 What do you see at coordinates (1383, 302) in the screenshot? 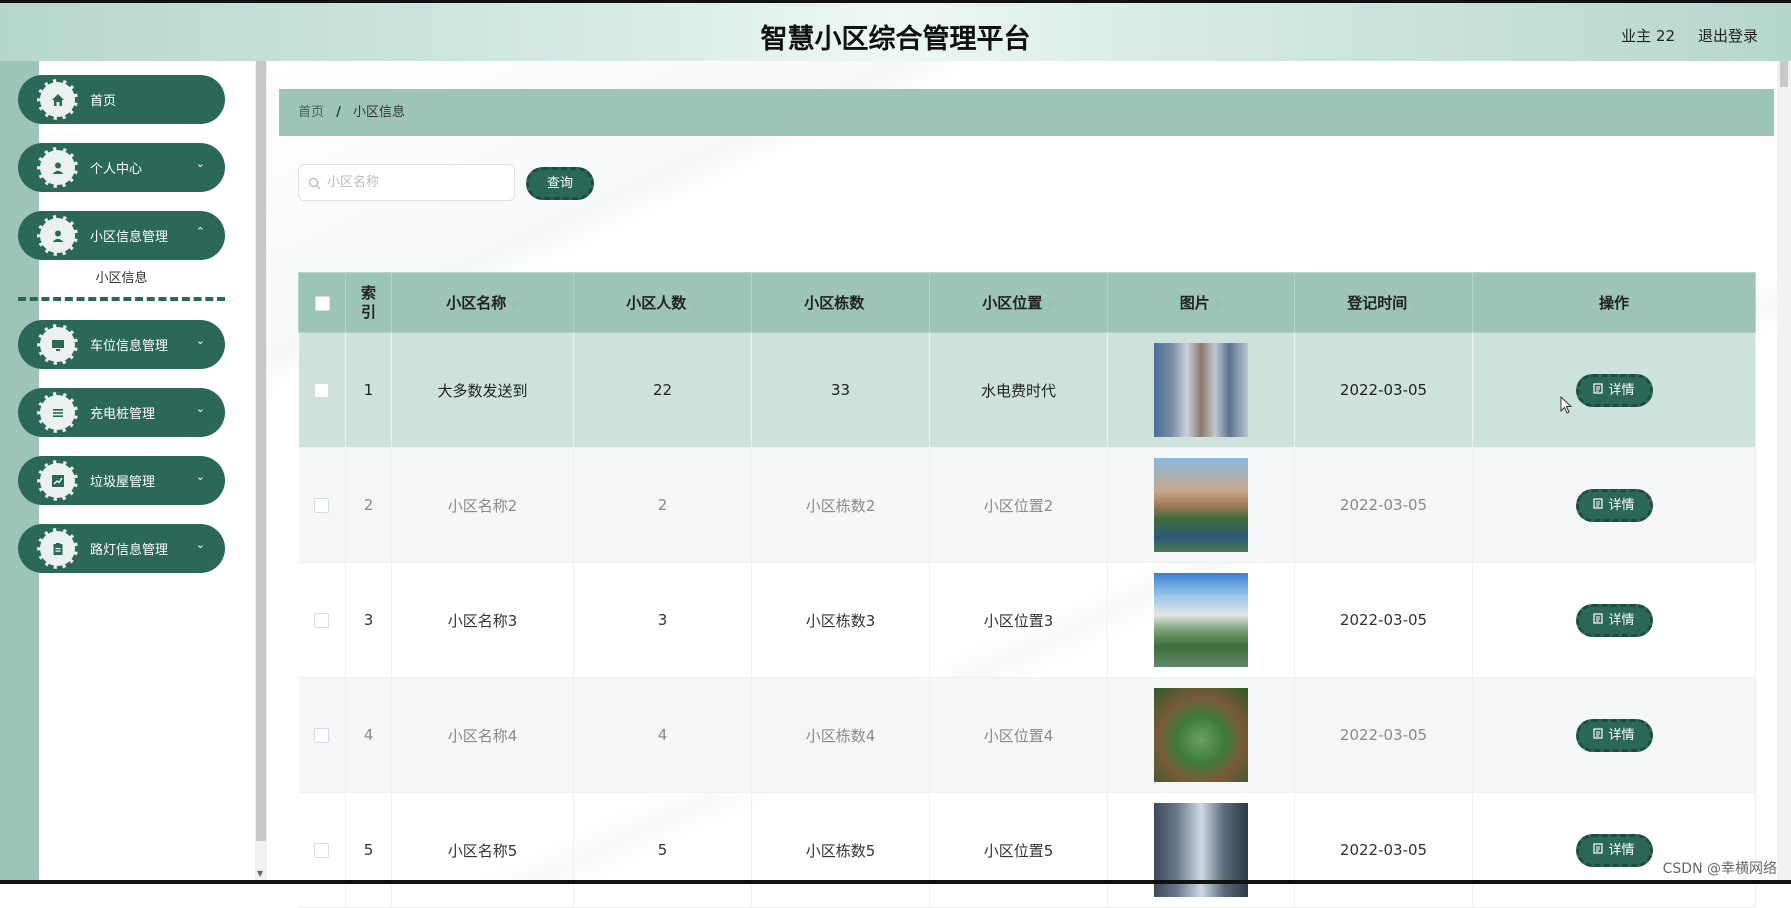
I see `column-header-register-time: 登记时间 ⇕` at bounding box center [1383, 302].